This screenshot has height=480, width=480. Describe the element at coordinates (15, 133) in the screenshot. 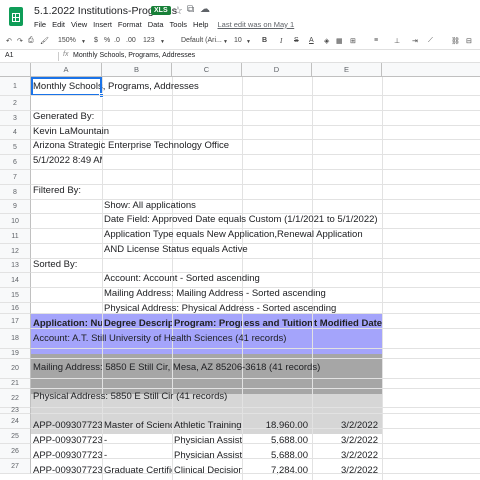

I see `row-header-4: 4` at that location.